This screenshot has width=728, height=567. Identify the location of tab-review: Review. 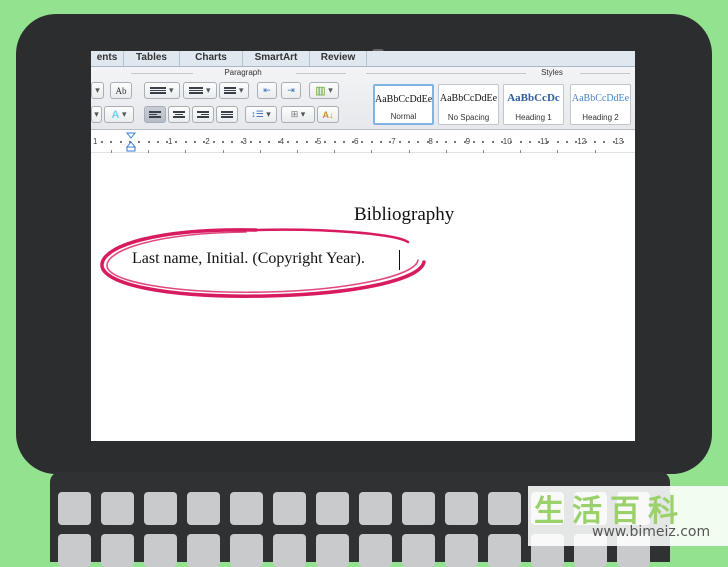
(338, 58).